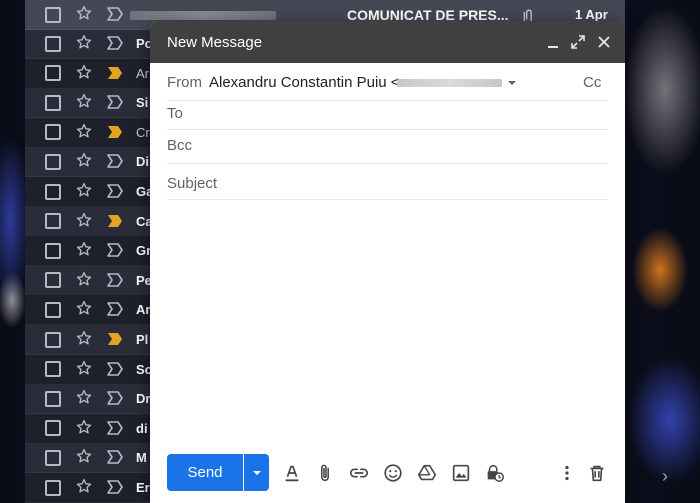 This screenshot has width=700, height=503. I want to click on send-button: Send, so click(205, 472).